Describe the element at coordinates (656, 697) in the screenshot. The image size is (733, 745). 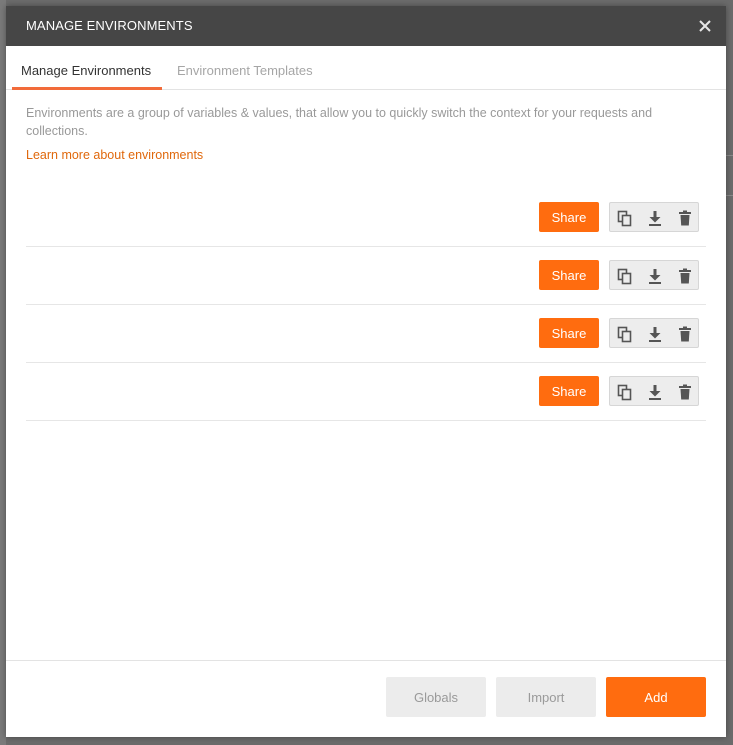
I see `add-button: Add` at that location.